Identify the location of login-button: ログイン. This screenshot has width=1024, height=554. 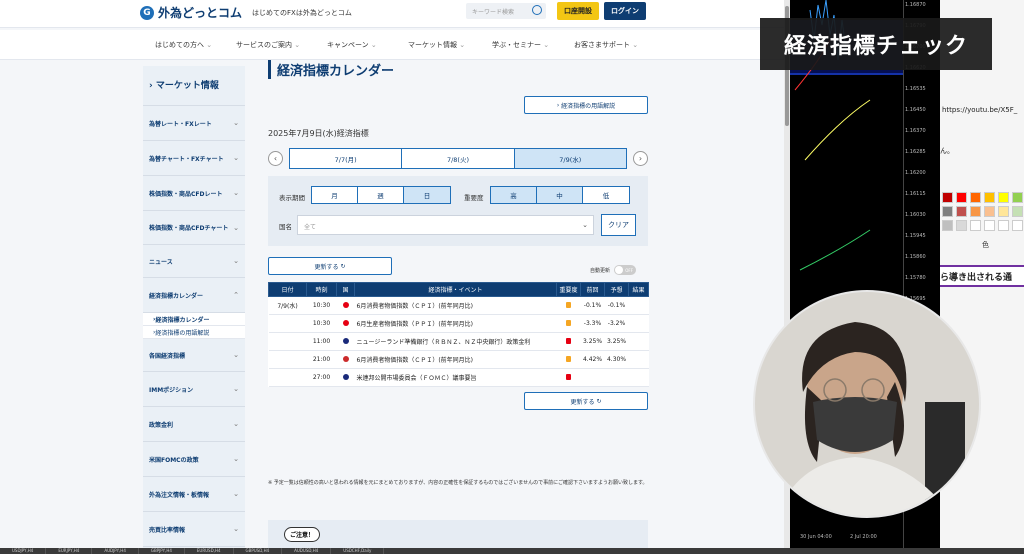
(625, 11).